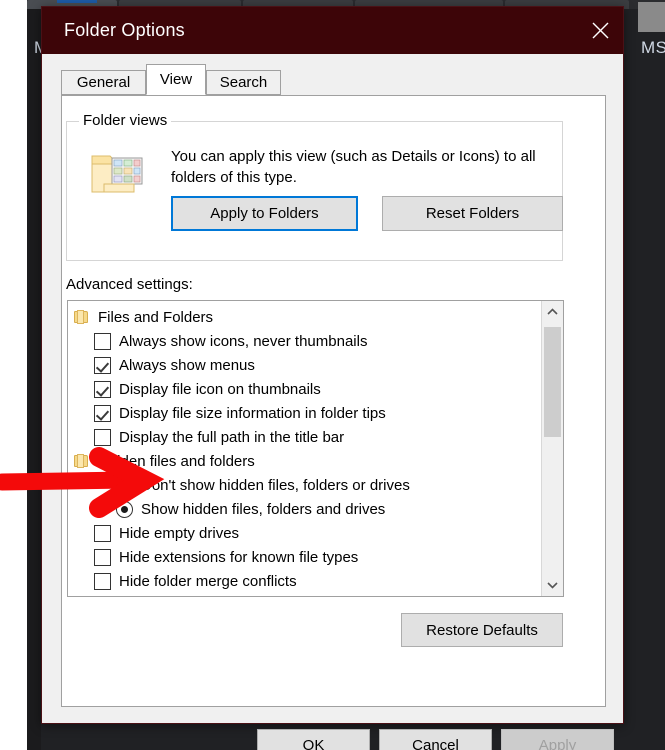  What do you see at coordinates (243, 341) in the screenshot?
I see `settings-row-label: Always show icons, never thumbnails` at bounding box center [243, 341].